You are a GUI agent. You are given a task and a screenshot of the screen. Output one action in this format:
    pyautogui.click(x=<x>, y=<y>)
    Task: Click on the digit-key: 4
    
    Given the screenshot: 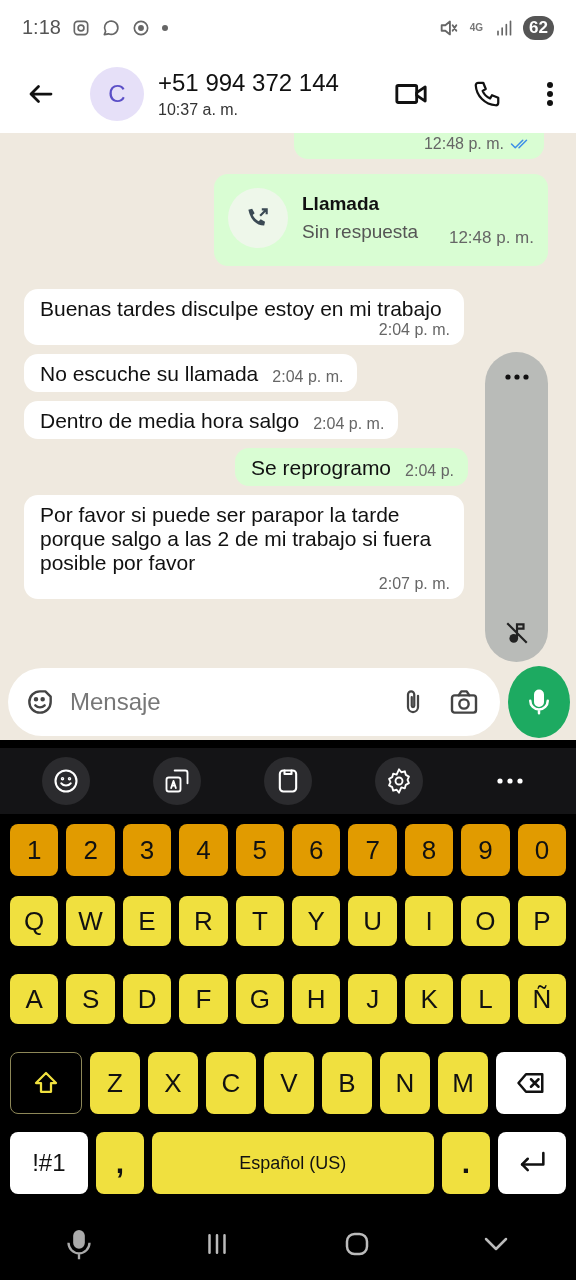 What is the action you would take?
    pyautogui.click(x=203, y=850)
    